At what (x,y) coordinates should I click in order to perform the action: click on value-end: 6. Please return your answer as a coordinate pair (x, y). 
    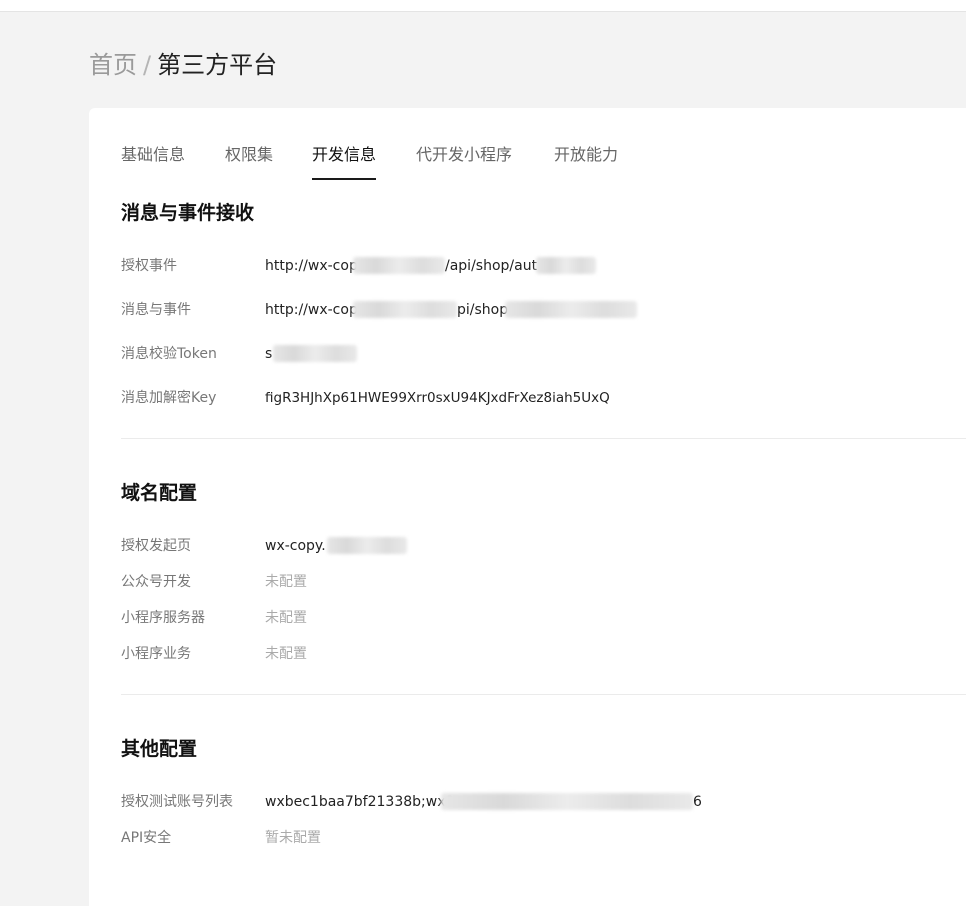
    Looking at the image, I should click on (697, 802).